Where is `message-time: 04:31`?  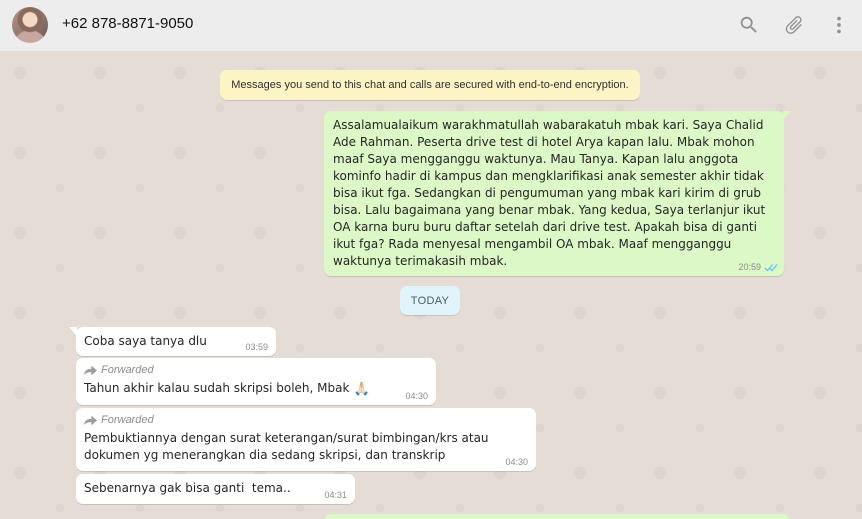 message-time: 04:31 is located at coordinates (335, 495).